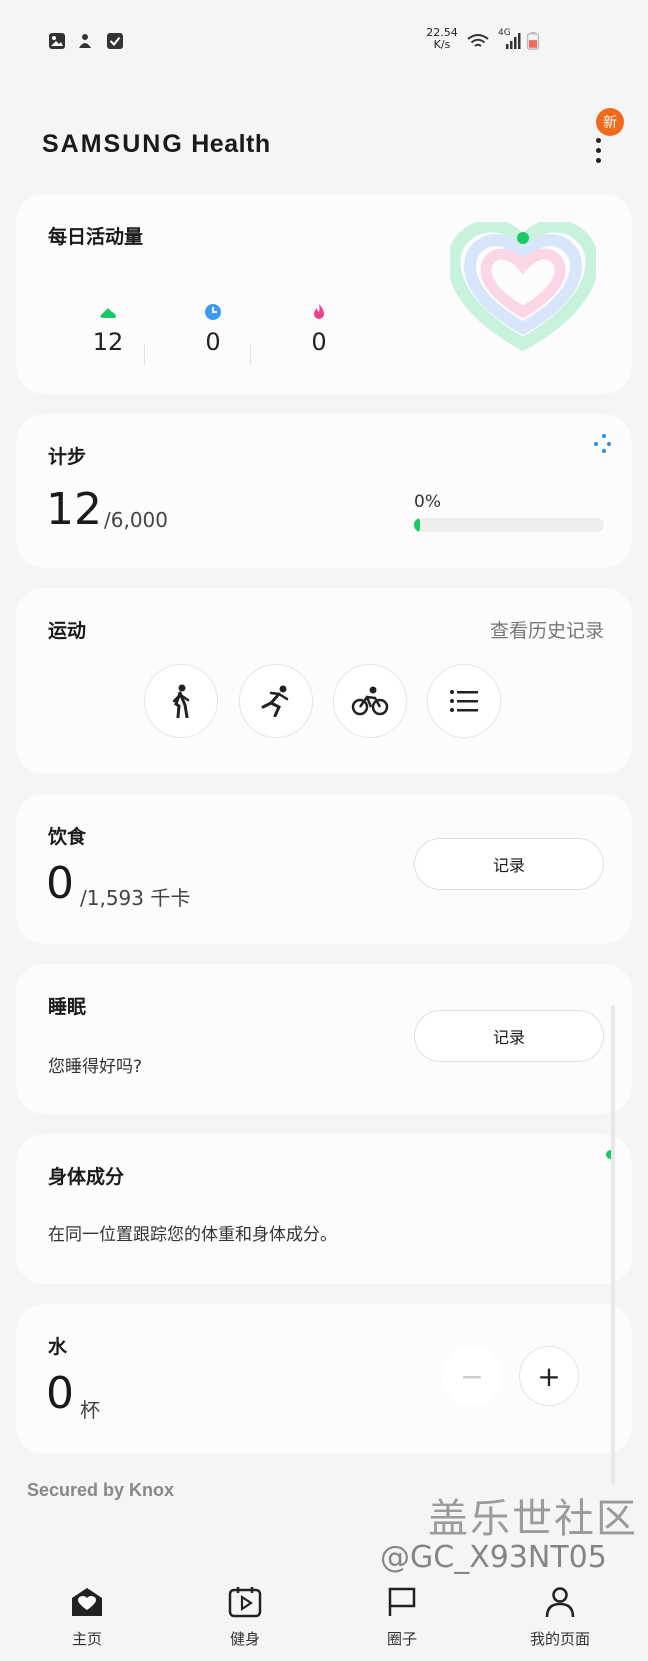 The image size is (648, 1661). I want to click on card-title: 饮食, so click(67, 837).